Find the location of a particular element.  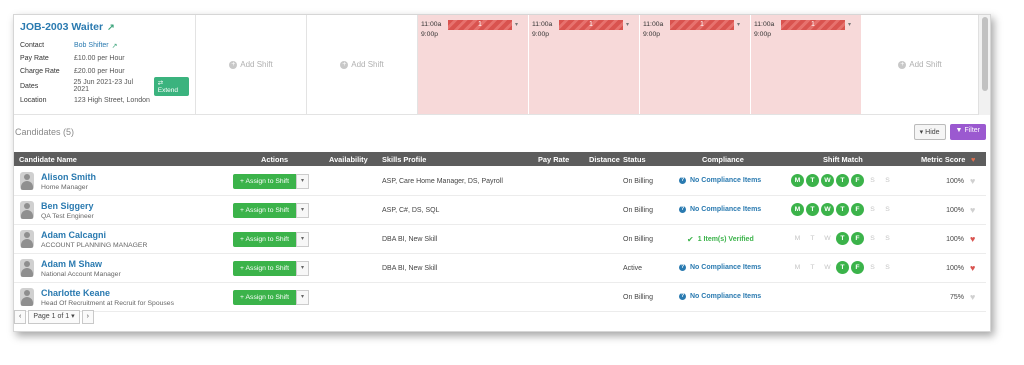

col-metric-score: Metric Score is located at coordinates (943, 159).